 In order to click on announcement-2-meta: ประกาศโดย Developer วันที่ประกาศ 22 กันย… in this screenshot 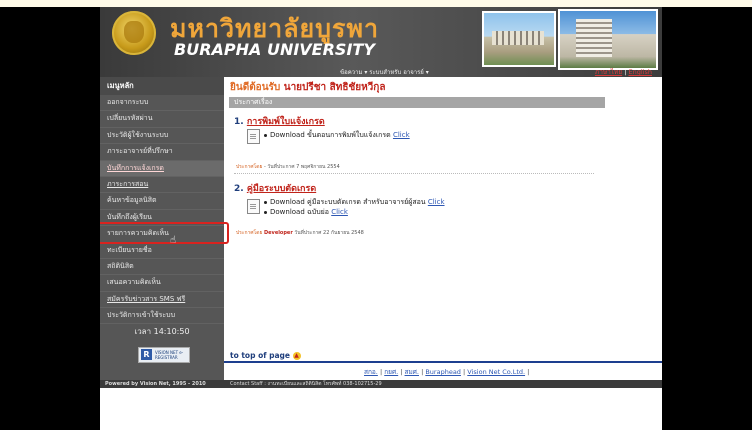, I will do `click(300, 233)`.